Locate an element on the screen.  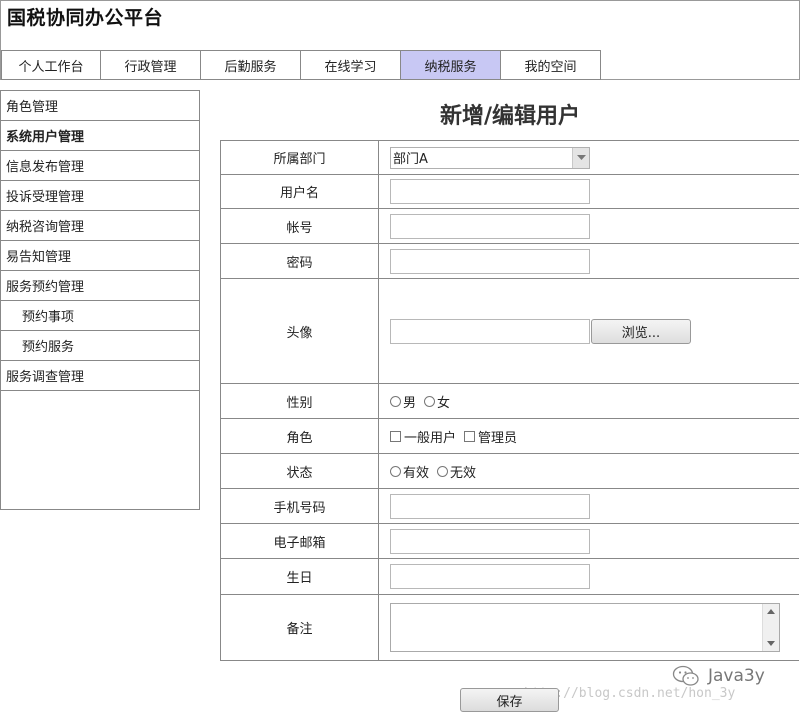
tab-my-space: 我的空间 is located at coordinates (551, 65).